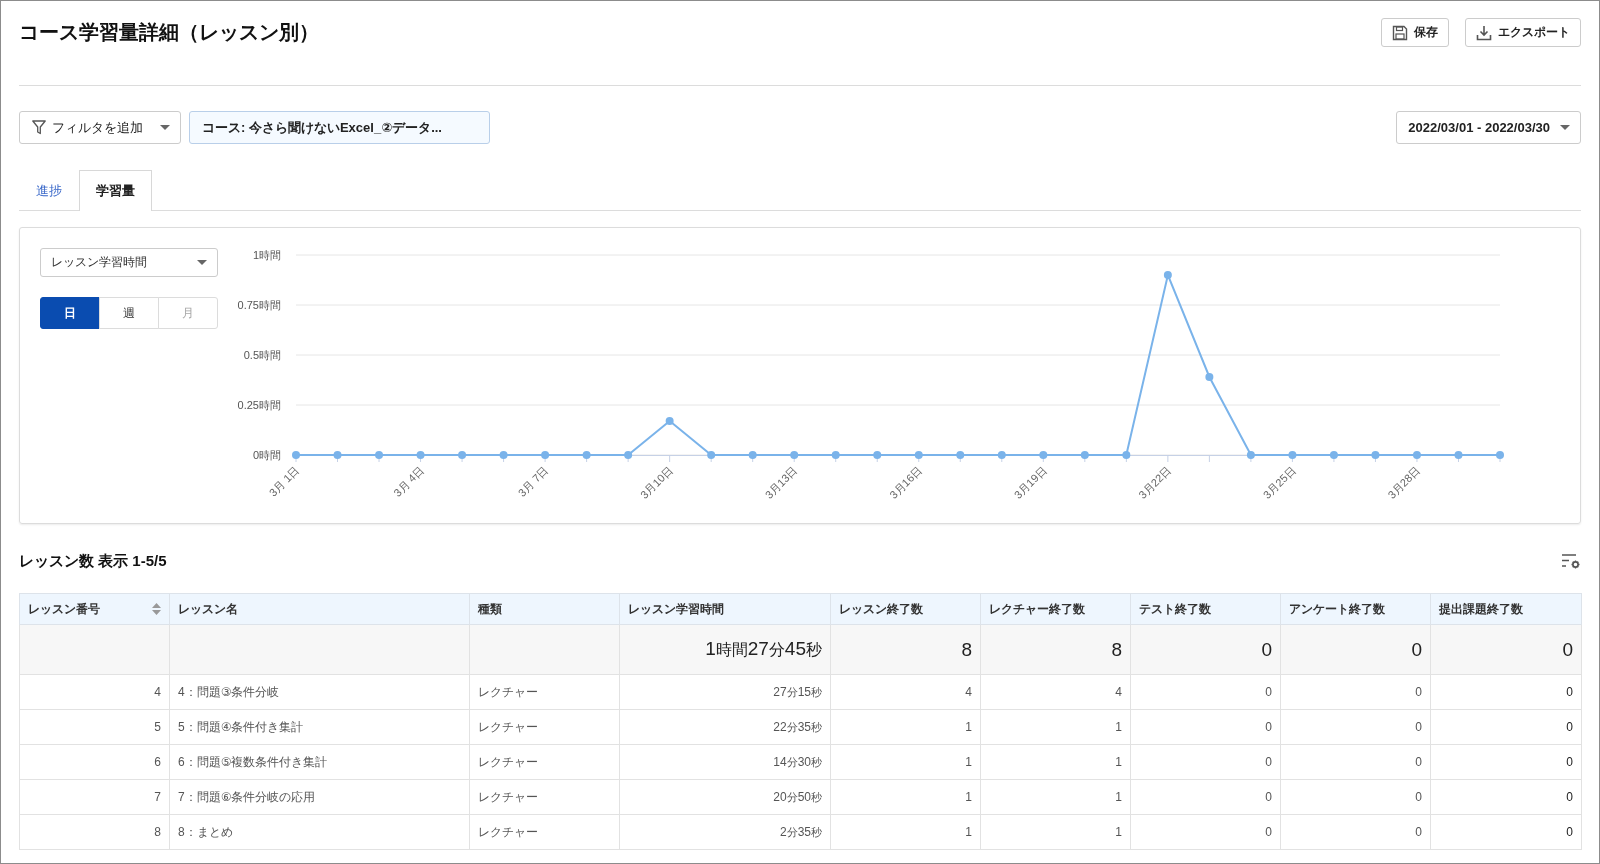 The image size is (1600, 864). Describe the element at coordinates (94, 727) in the screenshot. I see `table-cell: 5` at that location.